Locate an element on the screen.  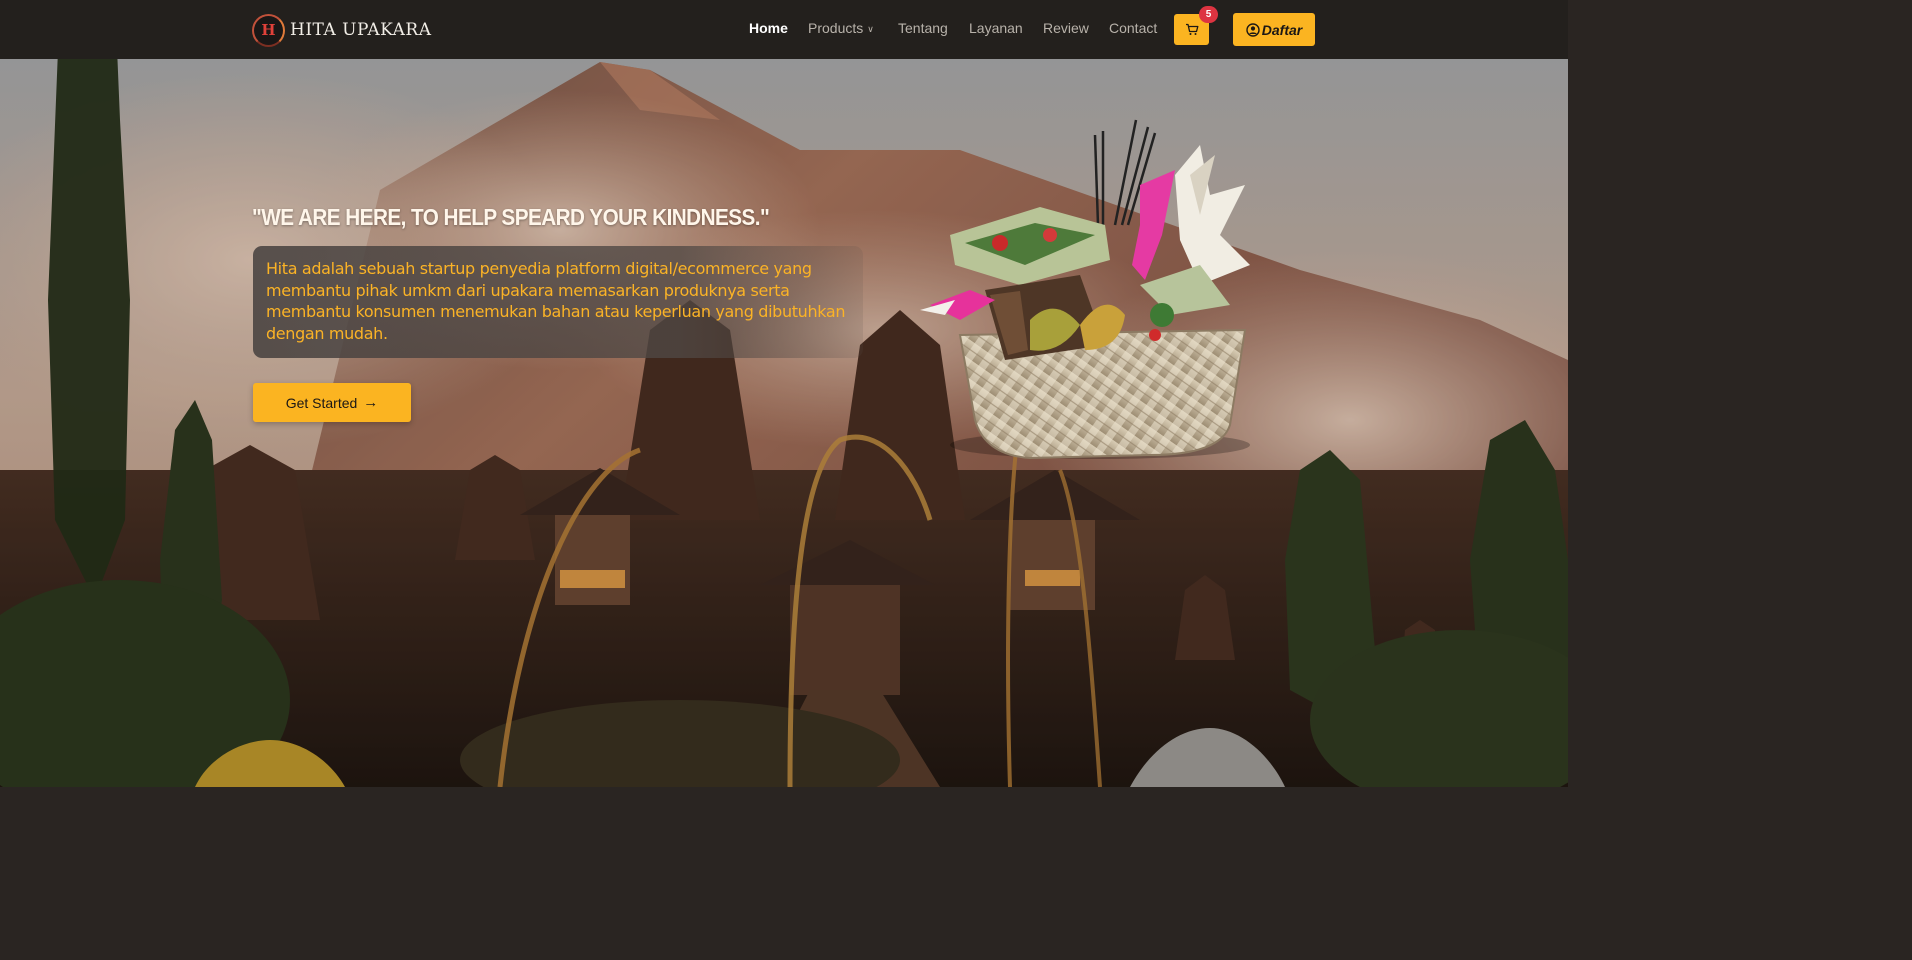
arrow-right-icon: → is located at coordinates (371, 402).